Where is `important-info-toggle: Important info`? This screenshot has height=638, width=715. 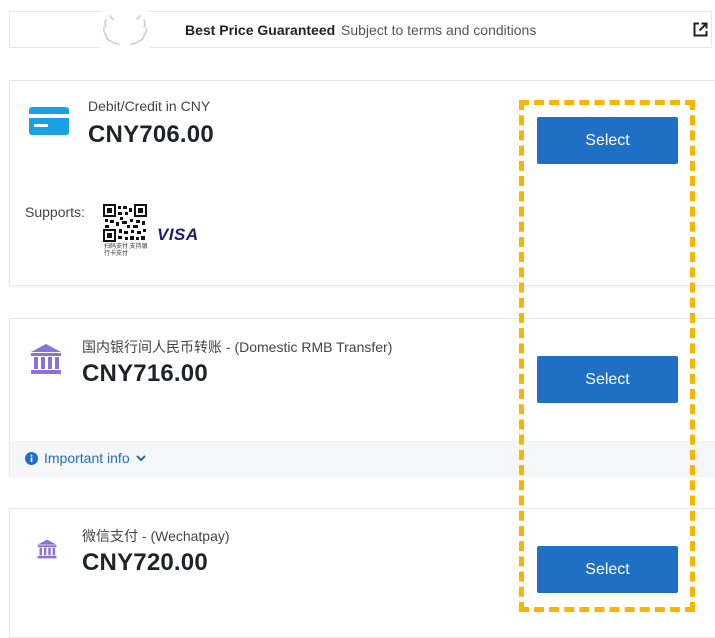 important-info-toggle: Important info is located at coordinates (85, 458).